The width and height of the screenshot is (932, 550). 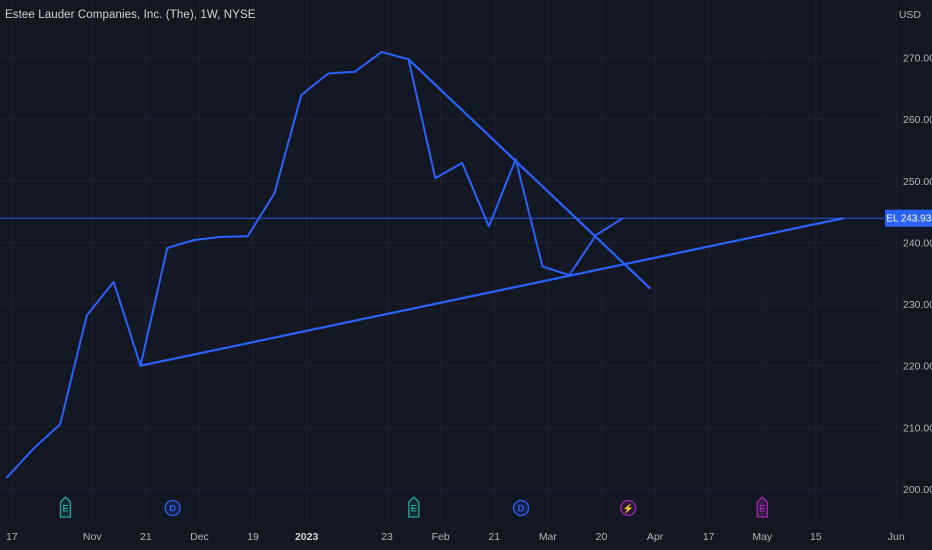 What do you see at coordinates (892, 219) in the screenshot?
I see `price-symbol-text: EL` at bounding box center [892, 219].